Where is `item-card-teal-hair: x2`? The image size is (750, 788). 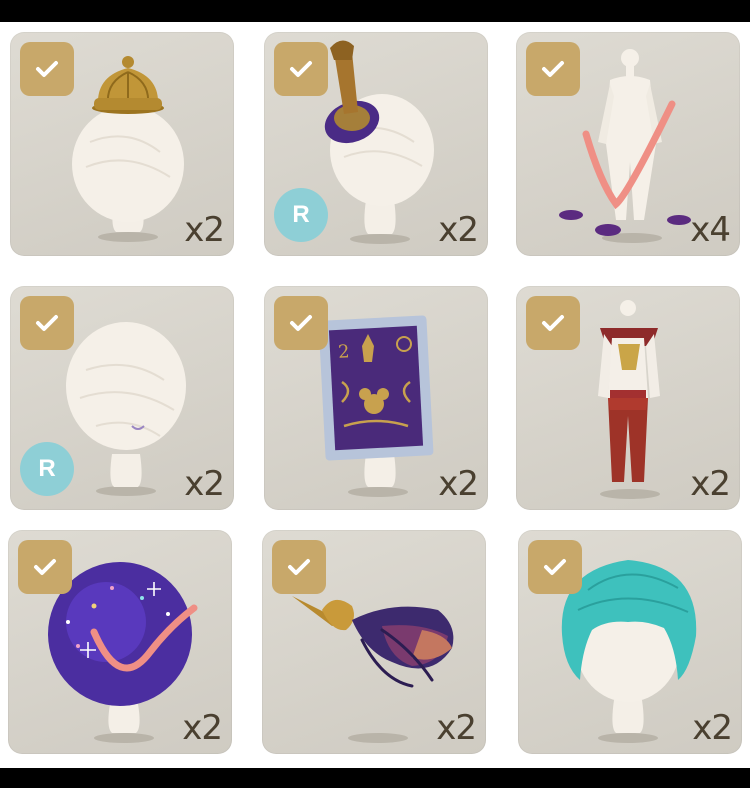 item-card-teal-hair: x2 is located at coordinates (630, 642).